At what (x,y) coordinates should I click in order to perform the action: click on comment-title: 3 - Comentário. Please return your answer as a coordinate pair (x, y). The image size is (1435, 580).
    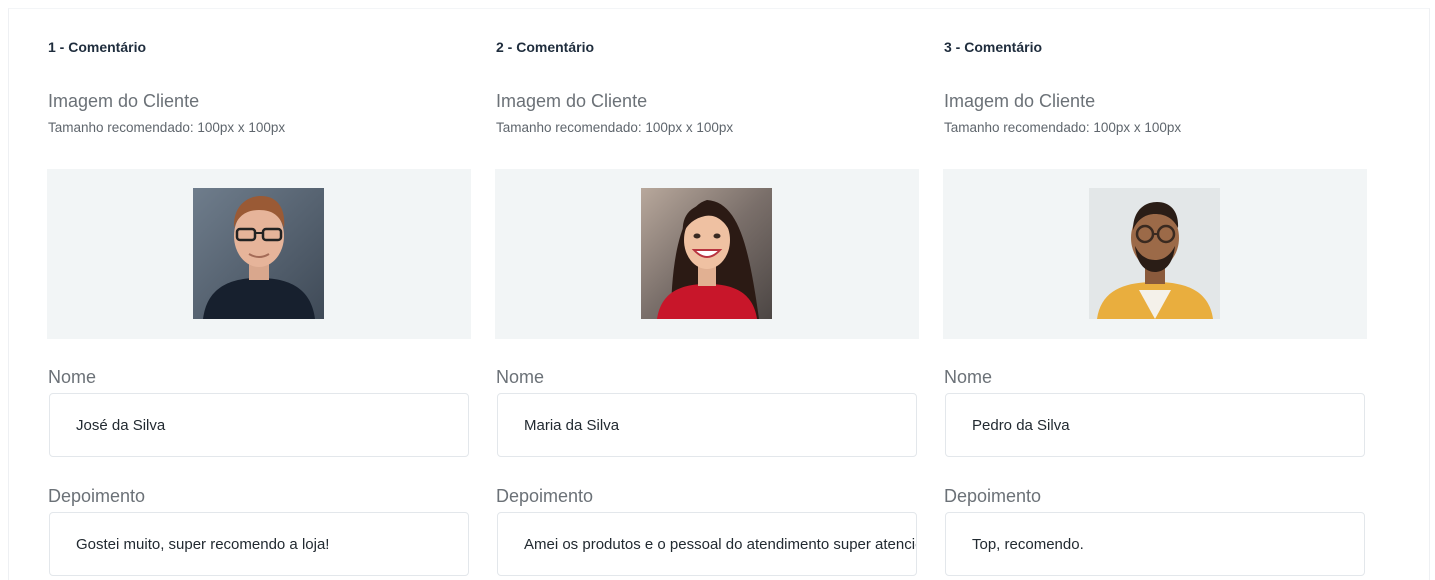
    Looking at the image, I should click on (993, 47).